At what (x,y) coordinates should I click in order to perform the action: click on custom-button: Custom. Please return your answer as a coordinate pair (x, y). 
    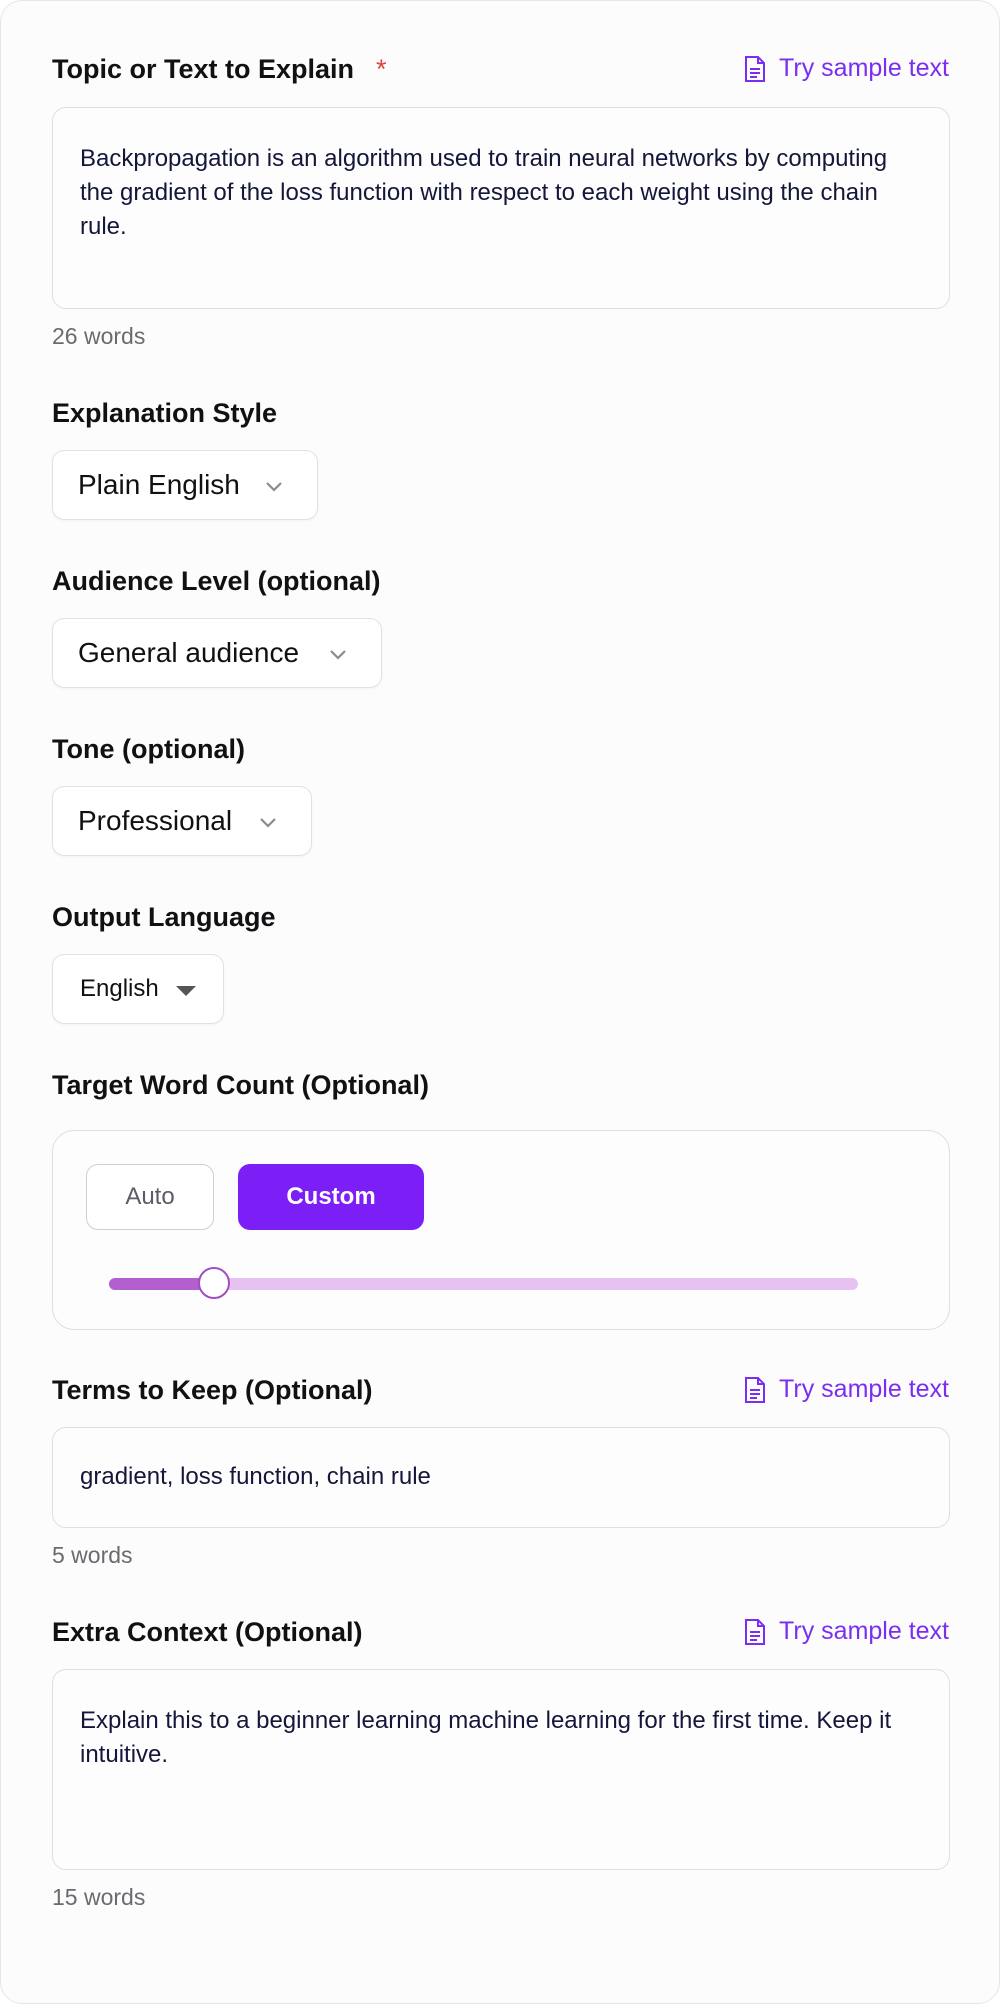
    Looking at the image, I should click on (331, 1197).